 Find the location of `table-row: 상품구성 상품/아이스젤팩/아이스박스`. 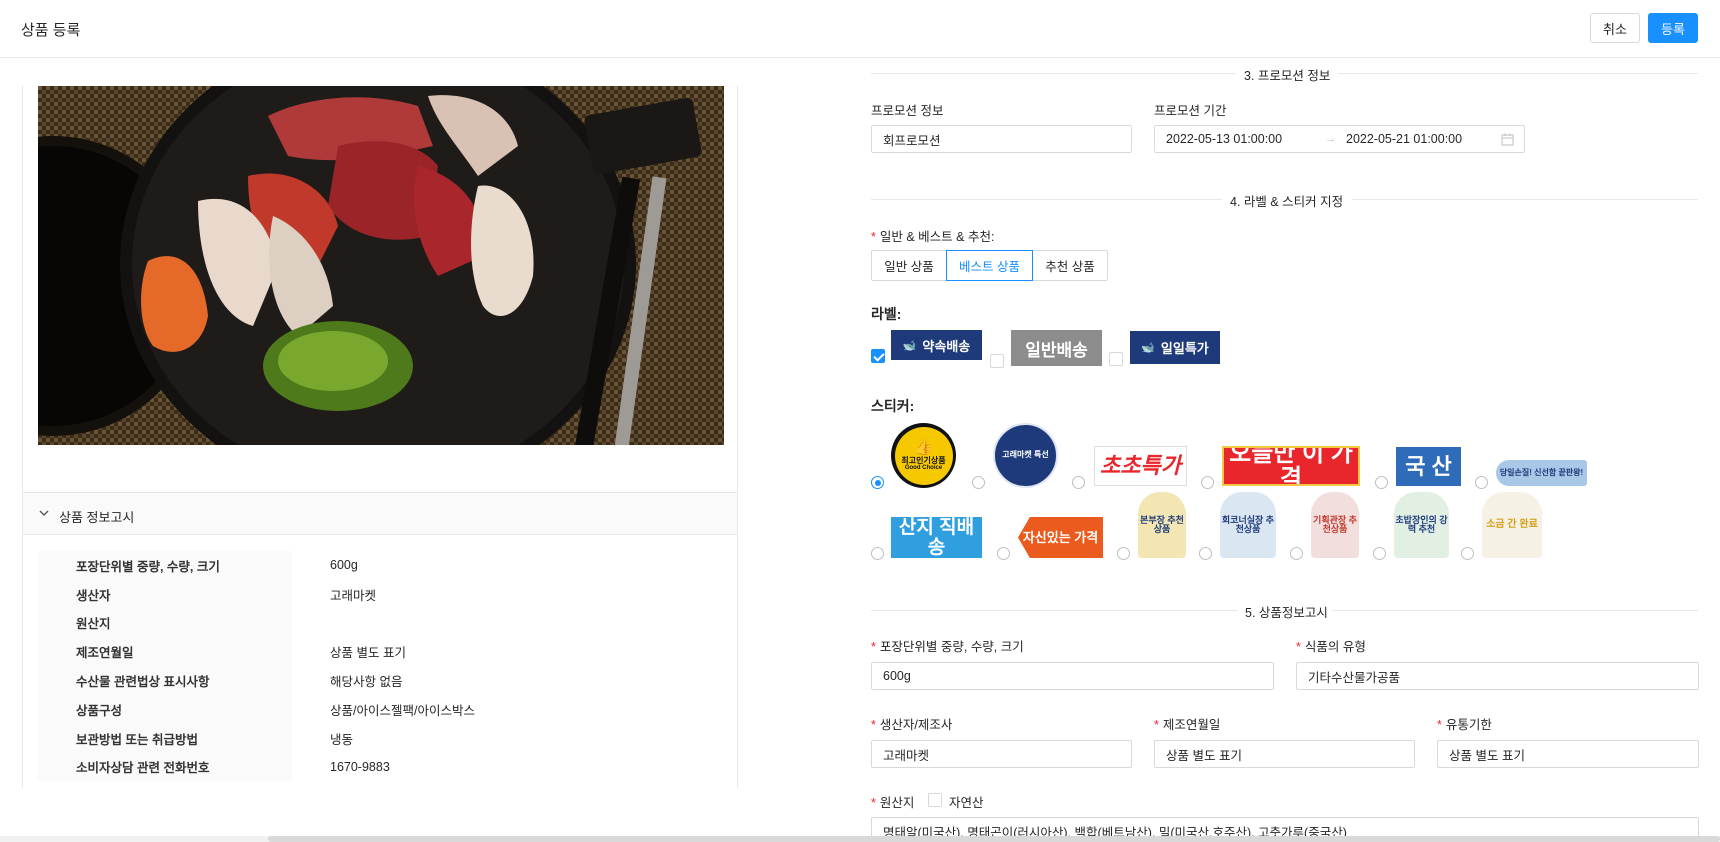

table-row: 상품구성 상품/아이스젤팩/아이스박스 is located at coordinates (381, 709).